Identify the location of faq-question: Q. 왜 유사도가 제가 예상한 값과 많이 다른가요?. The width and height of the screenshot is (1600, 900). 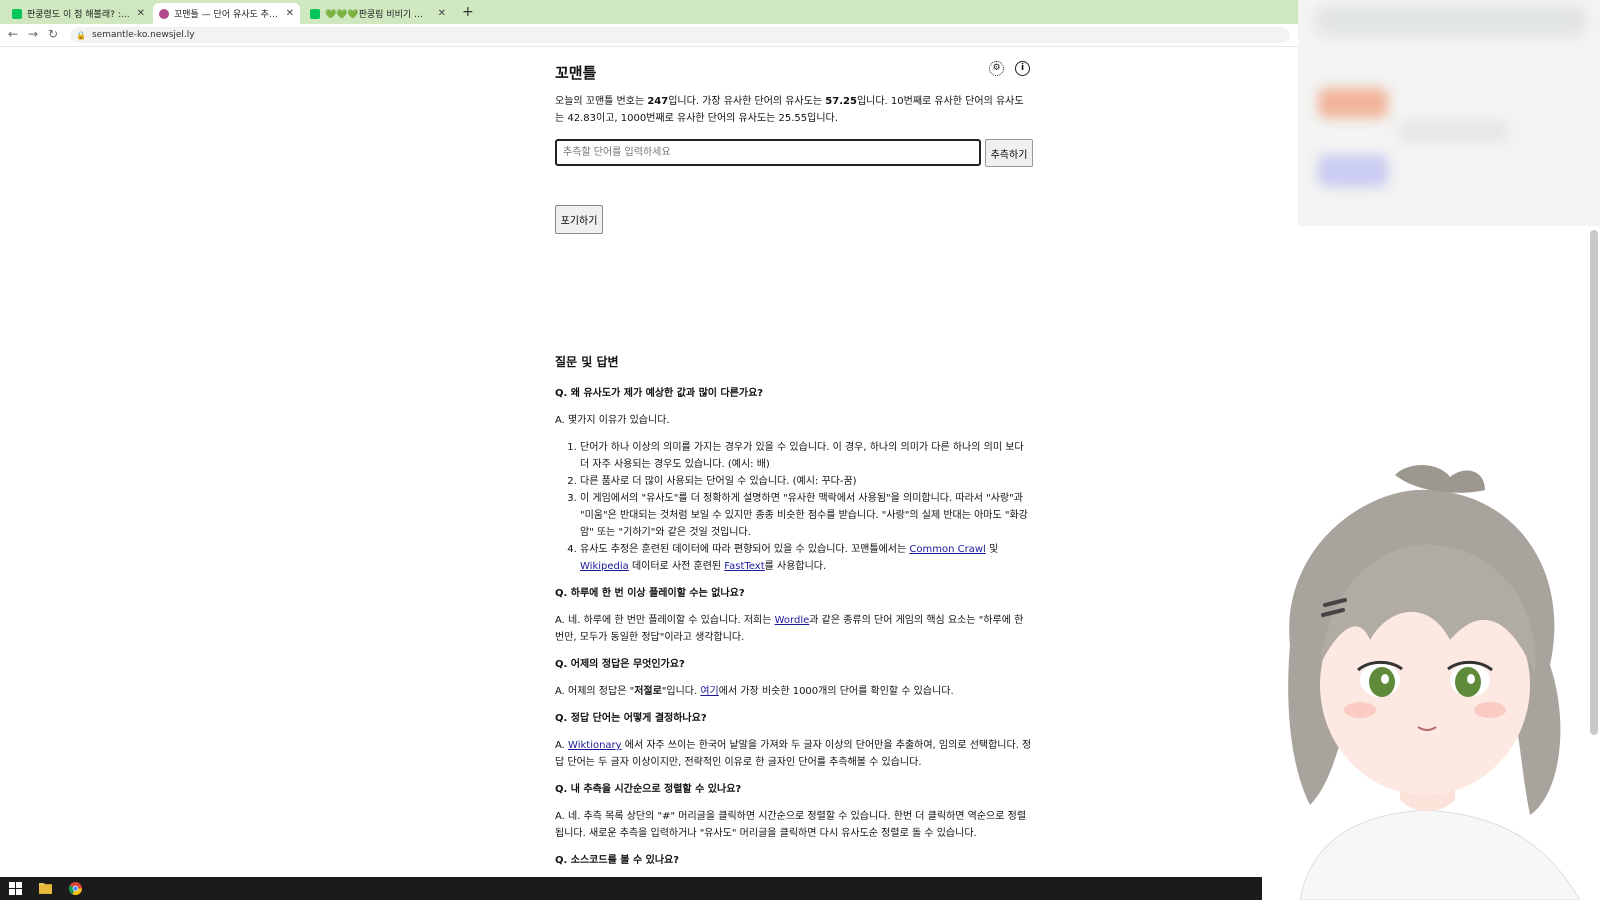
(659, 393).